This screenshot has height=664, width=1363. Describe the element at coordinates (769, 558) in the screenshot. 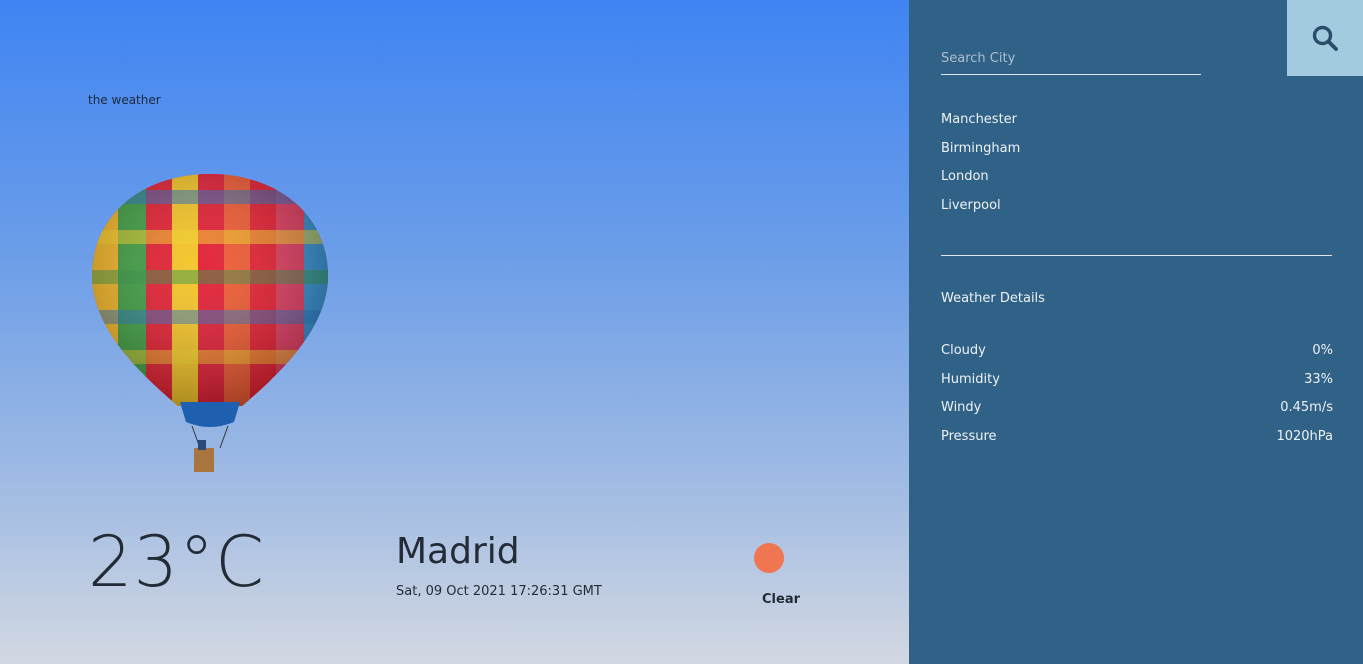

I see `sun-icon` at that location.